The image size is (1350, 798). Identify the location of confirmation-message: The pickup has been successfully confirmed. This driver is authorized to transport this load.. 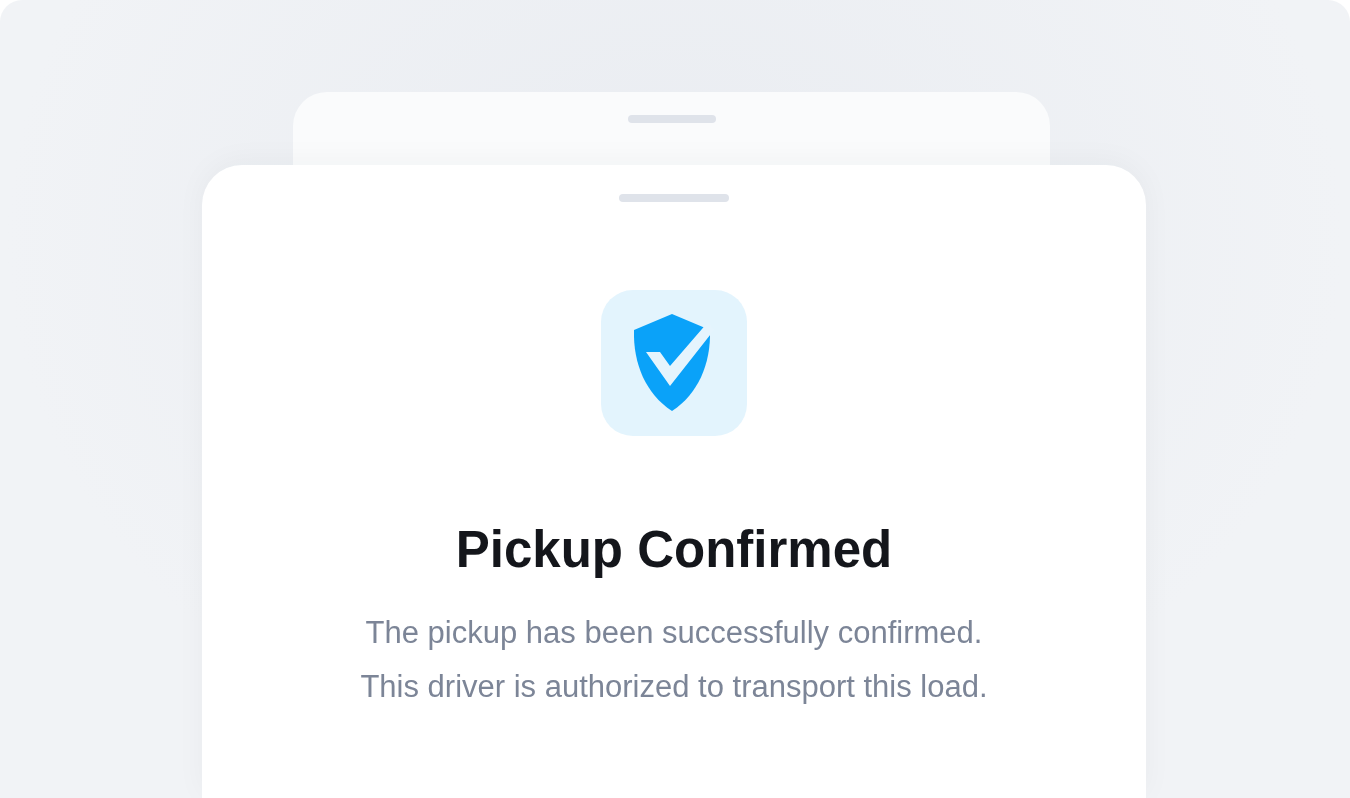
(674, 660).